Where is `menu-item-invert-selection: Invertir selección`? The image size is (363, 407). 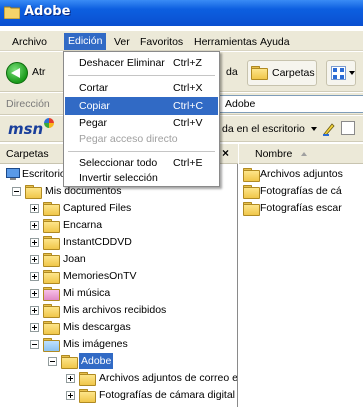
menu-item-invert-selection: Invertir selección is located at coordinates (141, 178).